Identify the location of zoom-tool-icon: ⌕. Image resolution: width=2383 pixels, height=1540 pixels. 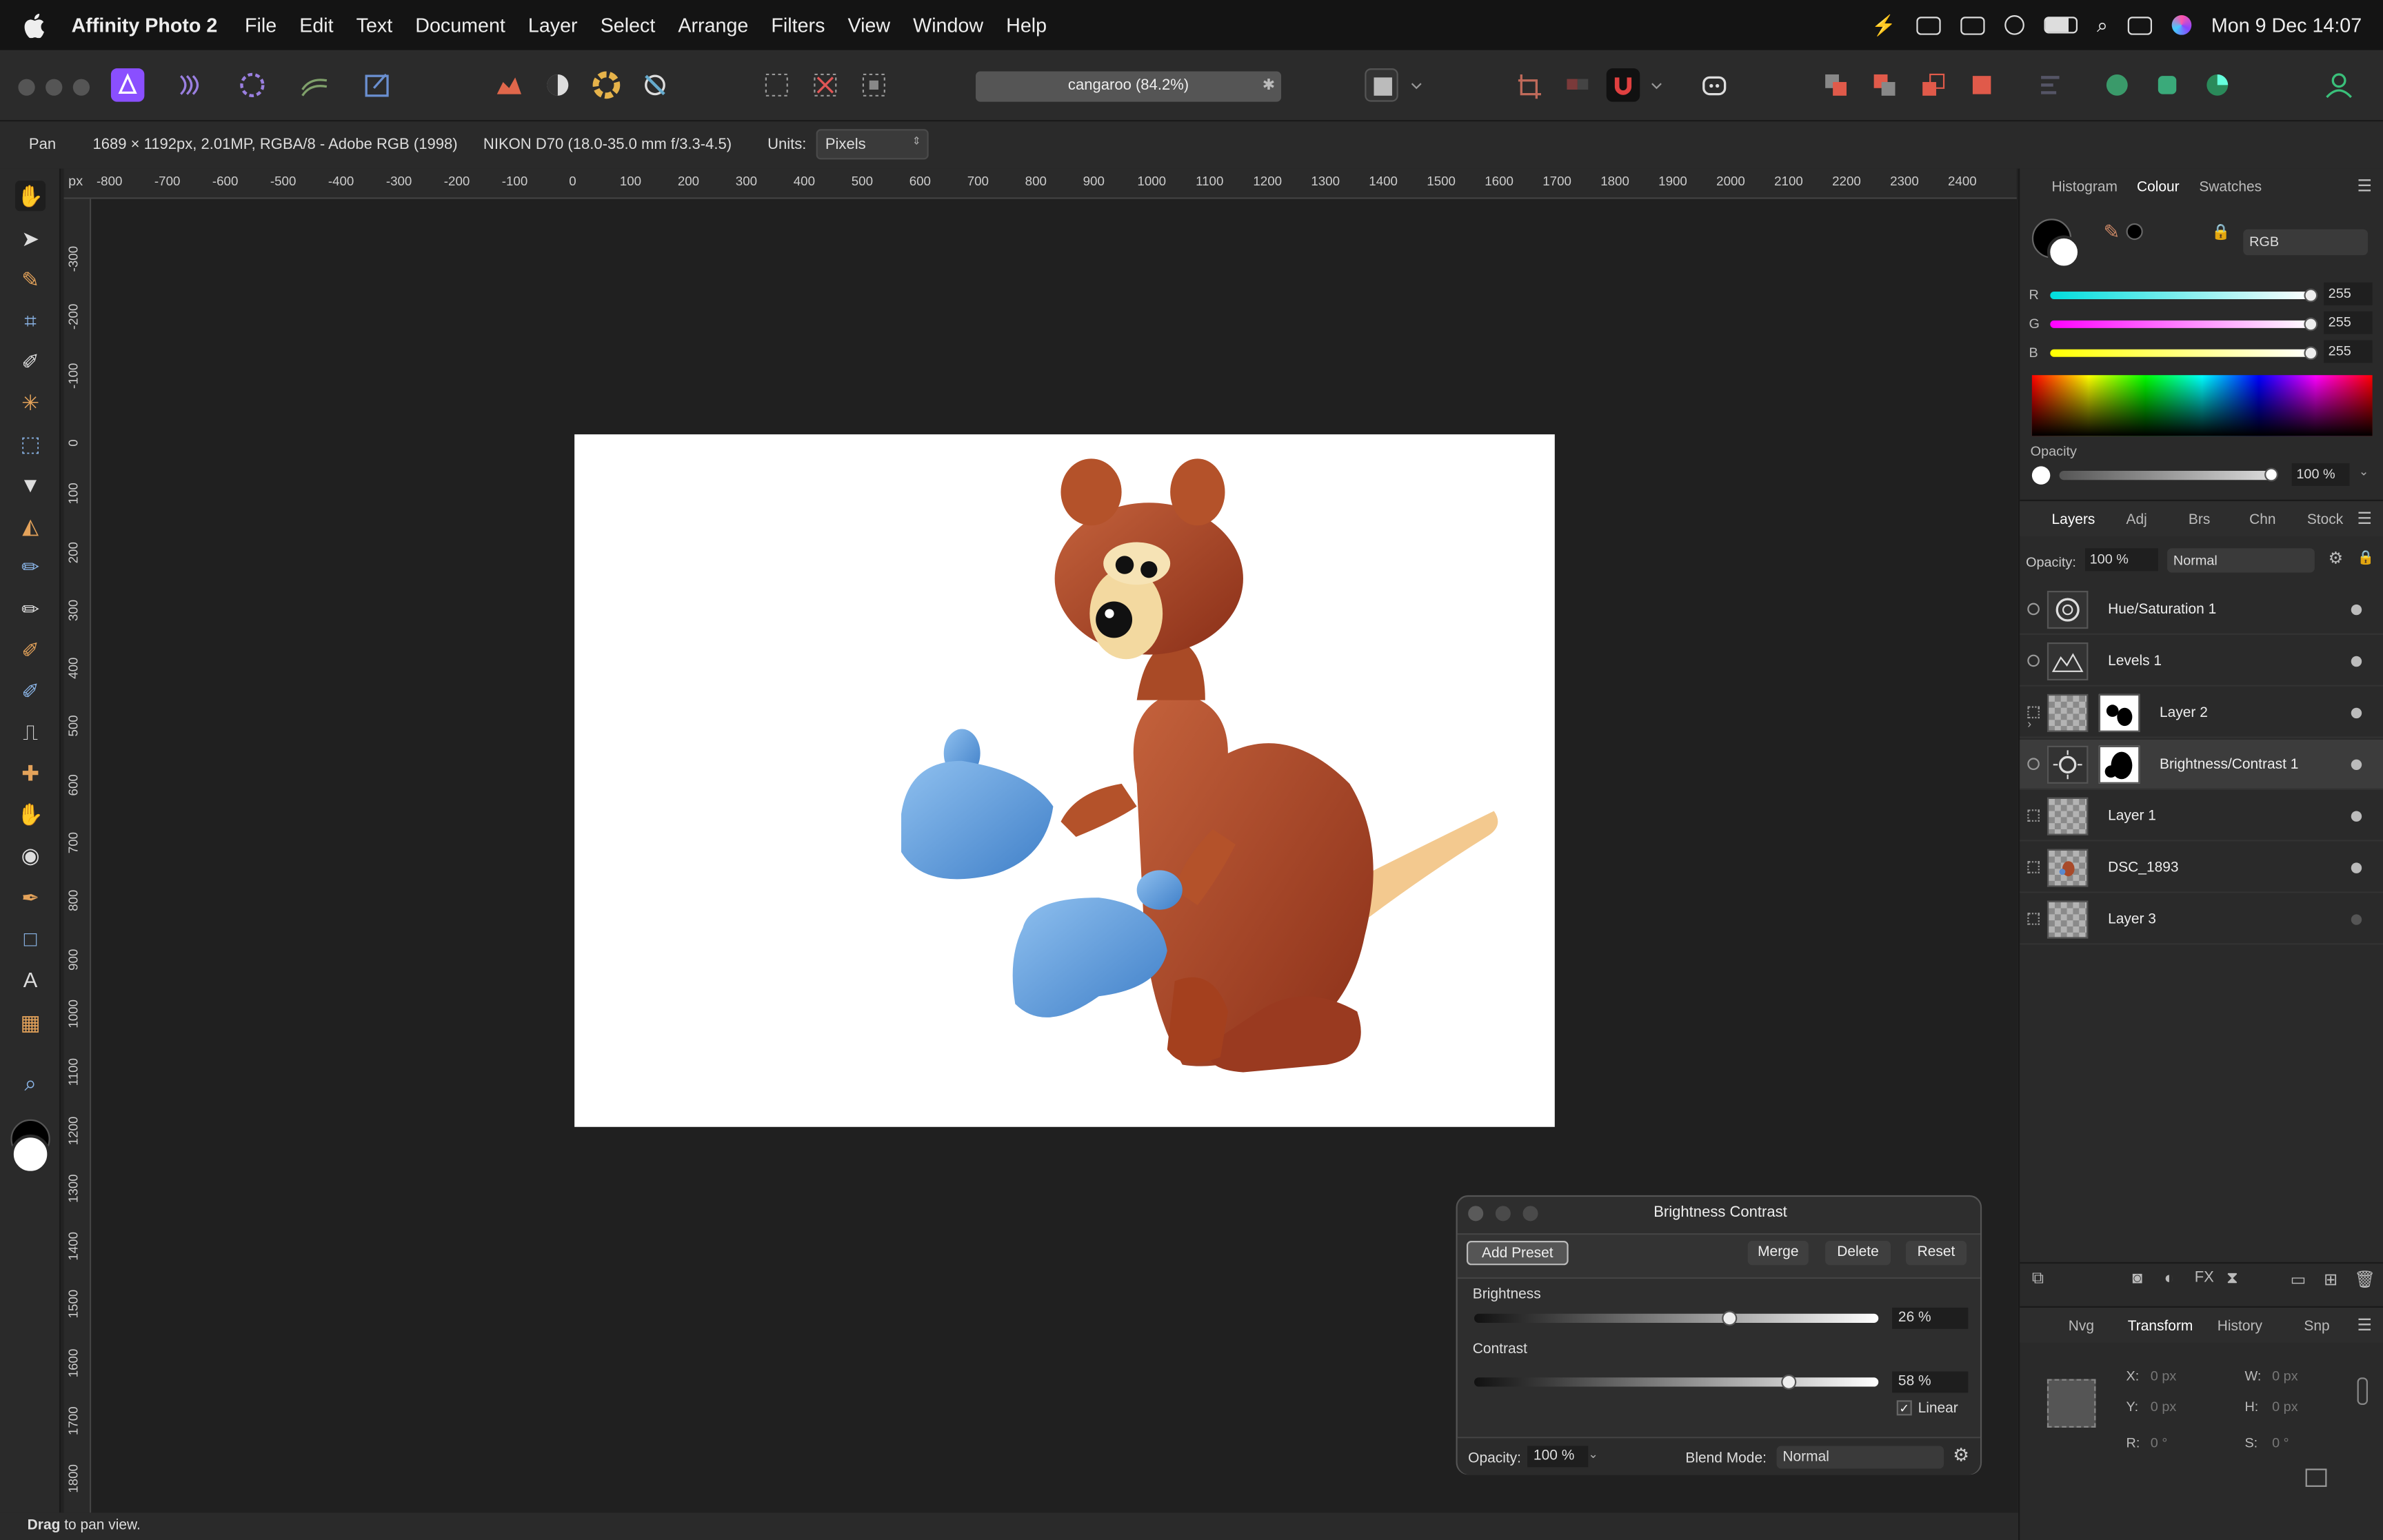
(30, 1083).